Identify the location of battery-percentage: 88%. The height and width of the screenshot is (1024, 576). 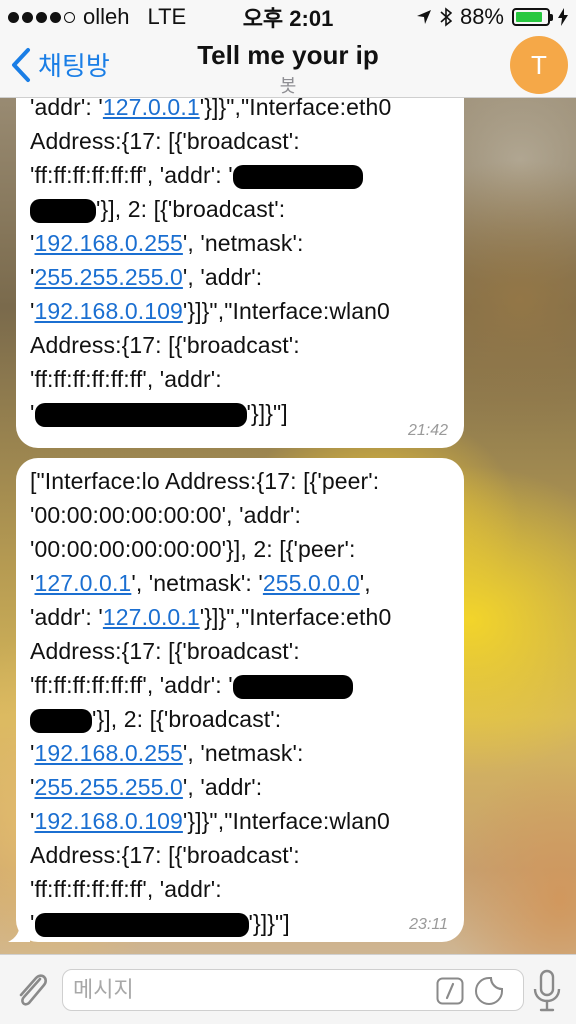
(481, 16).